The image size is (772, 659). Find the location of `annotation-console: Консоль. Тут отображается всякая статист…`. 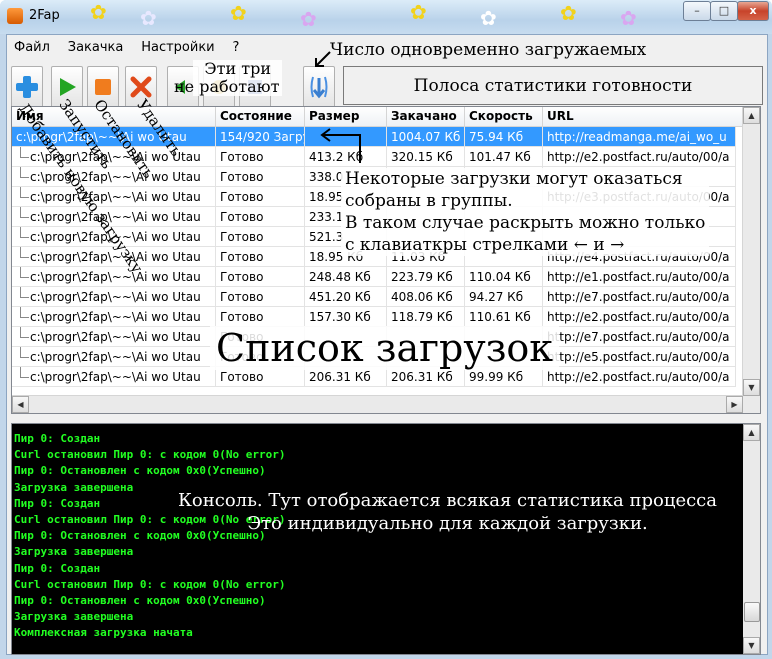

annotation-console: Консоль. Тут отображается всякая статист… is located at coordinates (447, 512).